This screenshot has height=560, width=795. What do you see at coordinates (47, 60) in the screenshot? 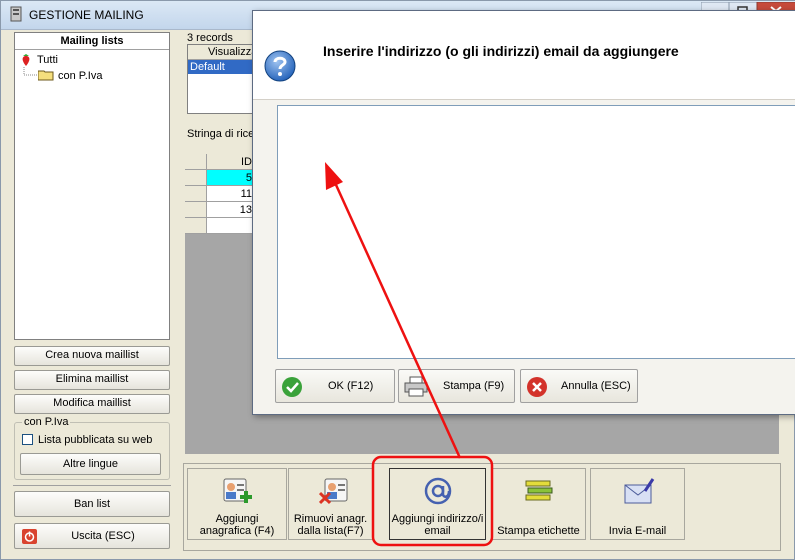
I see `tree-item-tutti: Tutti` at bounding box center [47, 60].